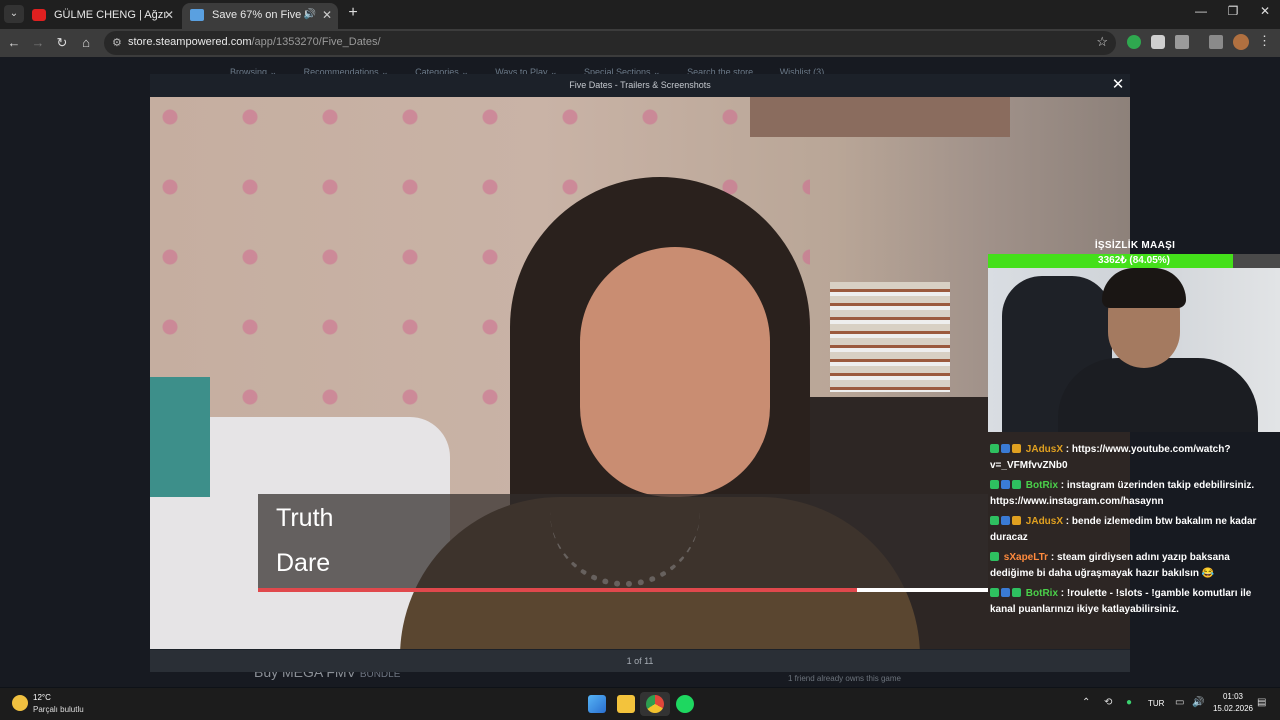  I want to click on tray-overflow-icon: ⌃, so click(1086, 702).